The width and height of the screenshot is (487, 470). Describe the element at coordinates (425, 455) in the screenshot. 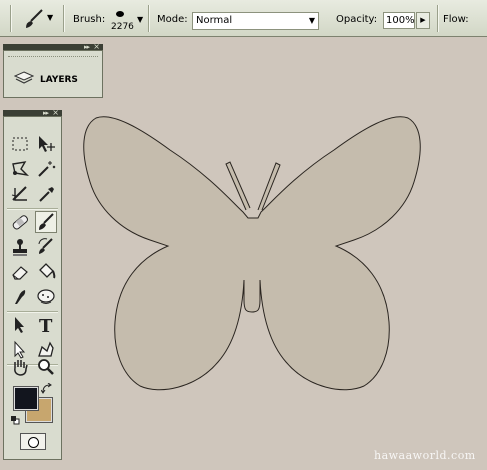

I see `watermark: hawaaworld.com` at that location.